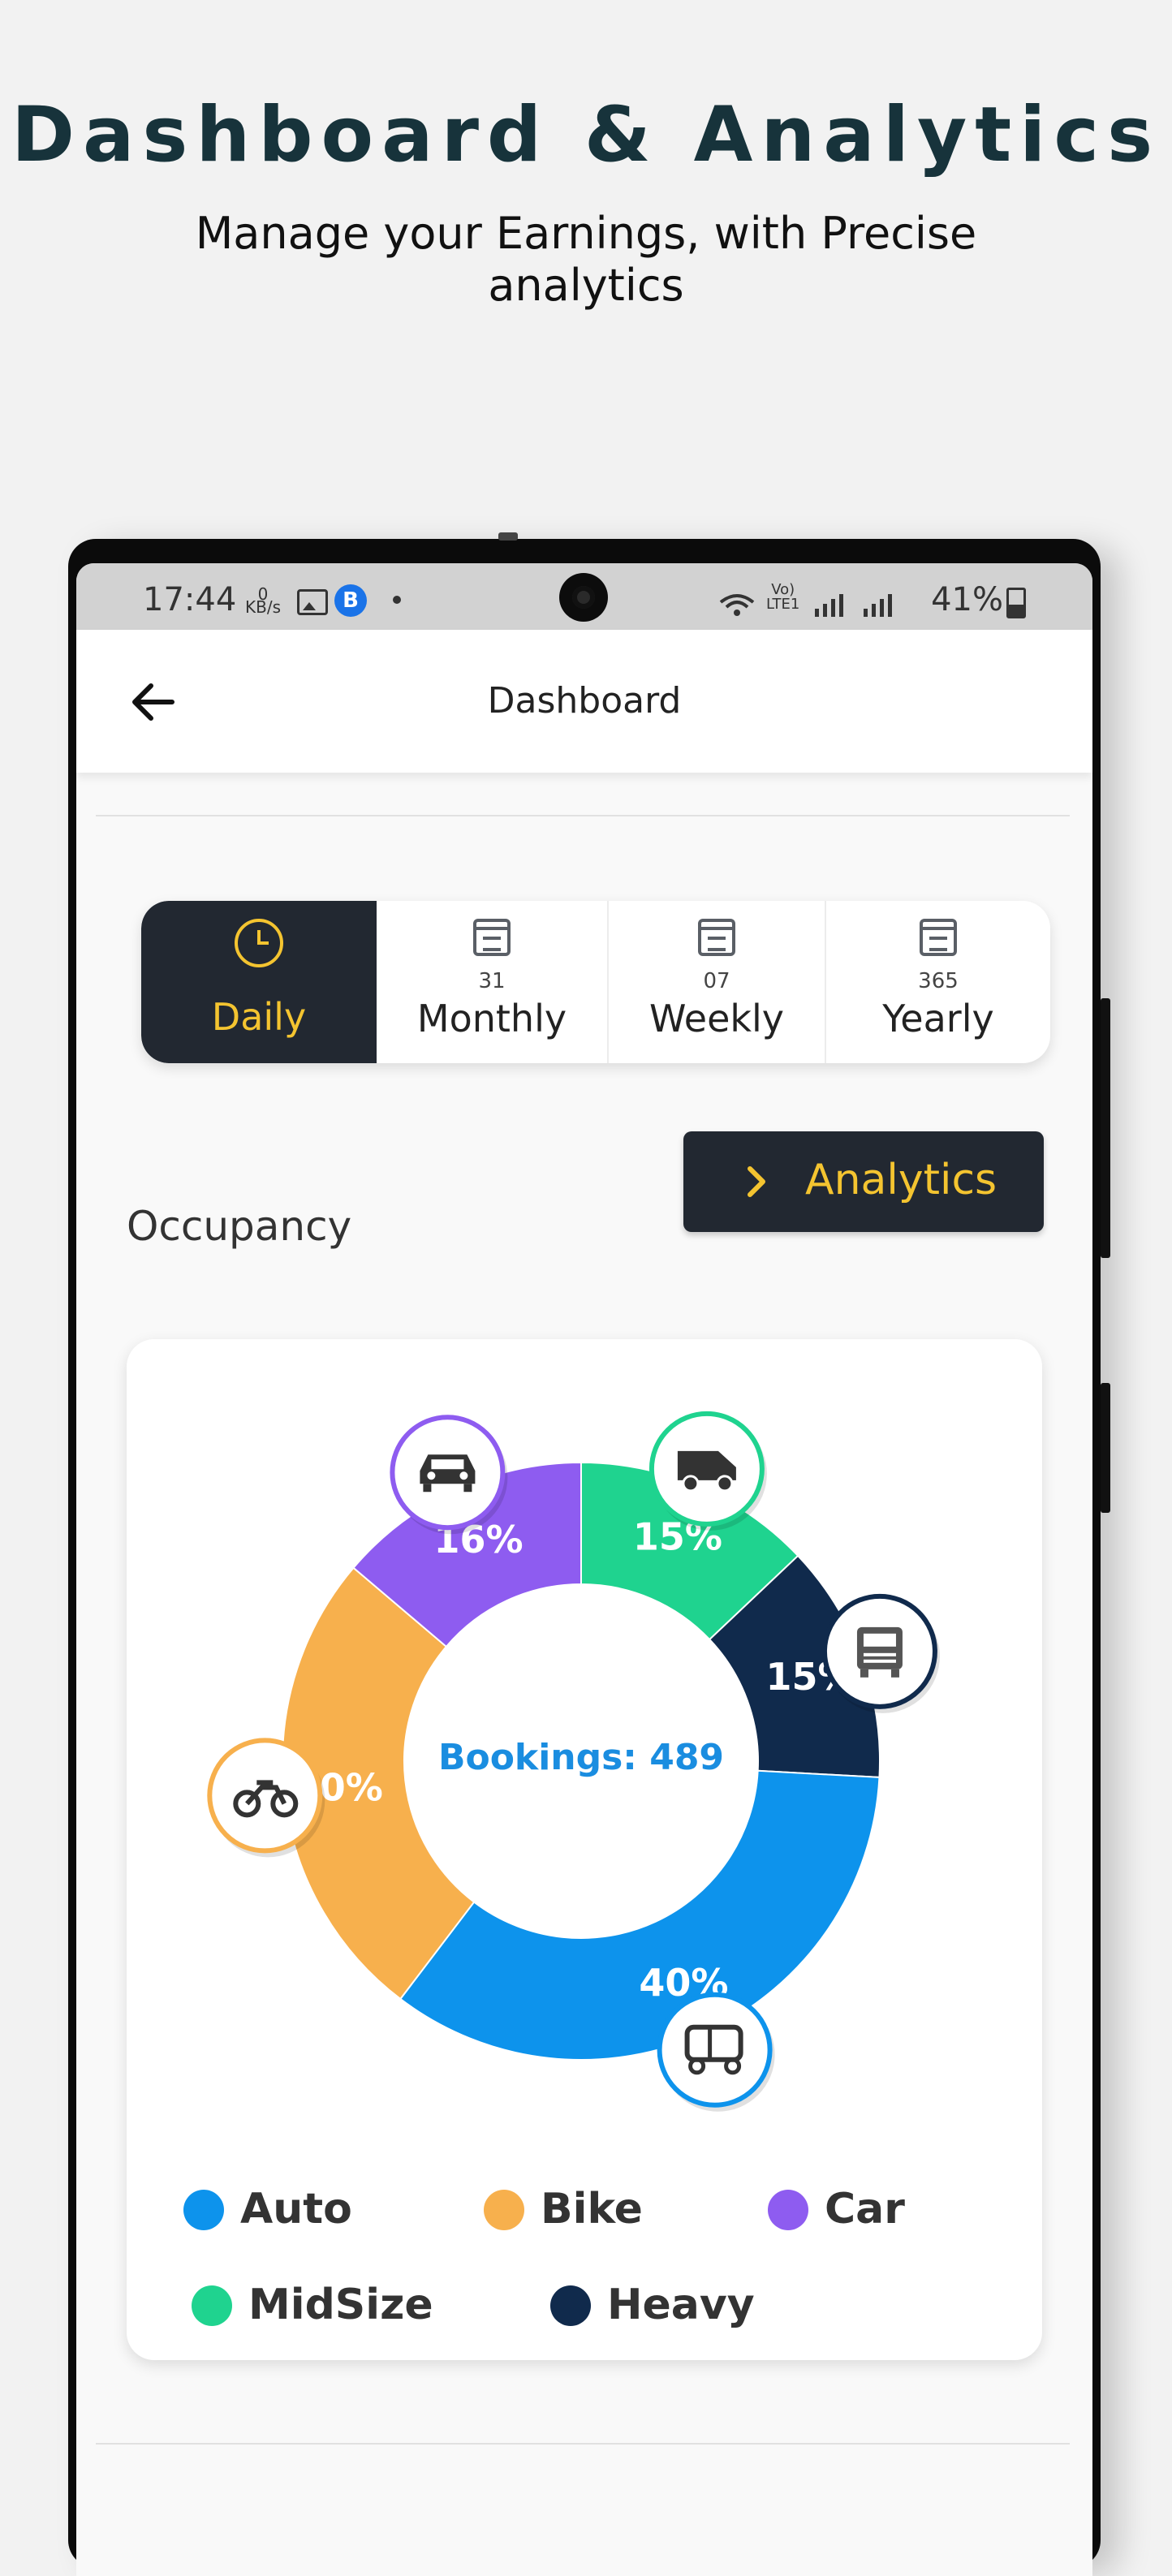 Image resolution: width=1172 pixels, height=2576 pixels. What do you see at coordinates (581, 1758) in the screenshot?
I see `center-label: Bookings: 489` at bounding box center [581, 1758].